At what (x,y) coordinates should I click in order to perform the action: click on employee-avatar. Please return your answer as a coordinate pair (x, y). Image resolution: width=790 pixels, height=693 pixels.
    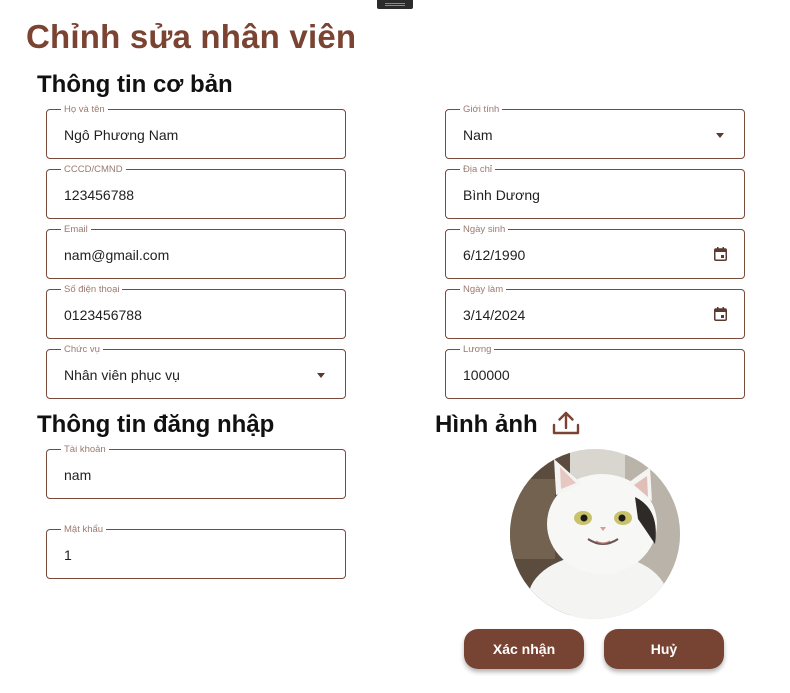
    Looking at the image, I should click on (595, 534).